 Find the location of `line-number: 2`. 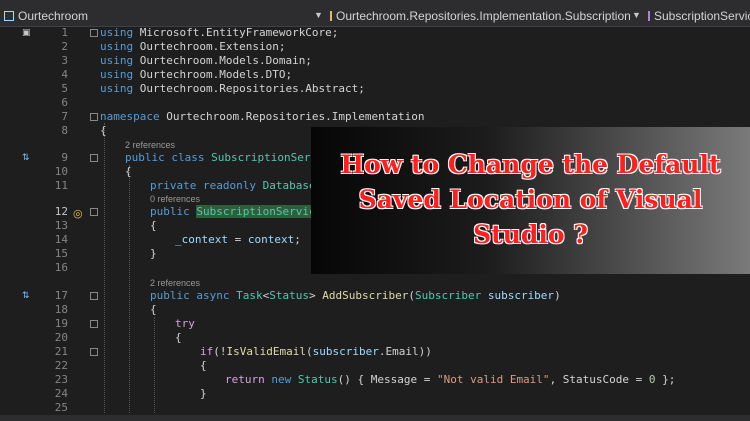

line-number: 2 is located at coordinates (64, 46).